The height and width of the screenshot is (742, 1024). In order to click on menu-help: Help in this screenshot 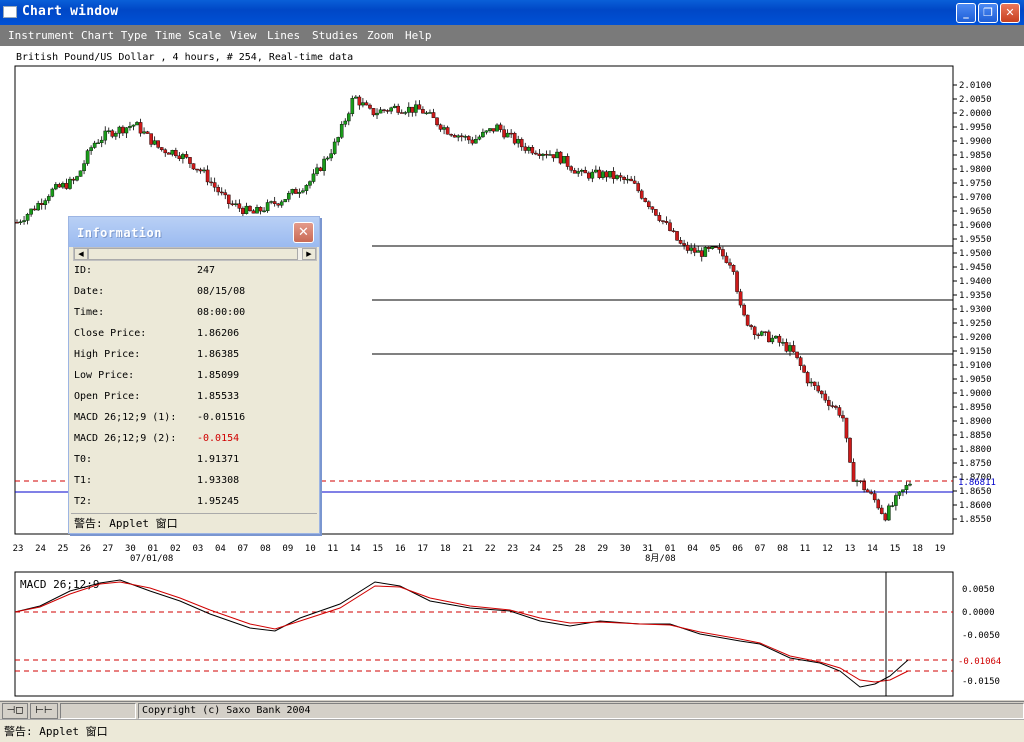, I will do `click(418, 35)`.